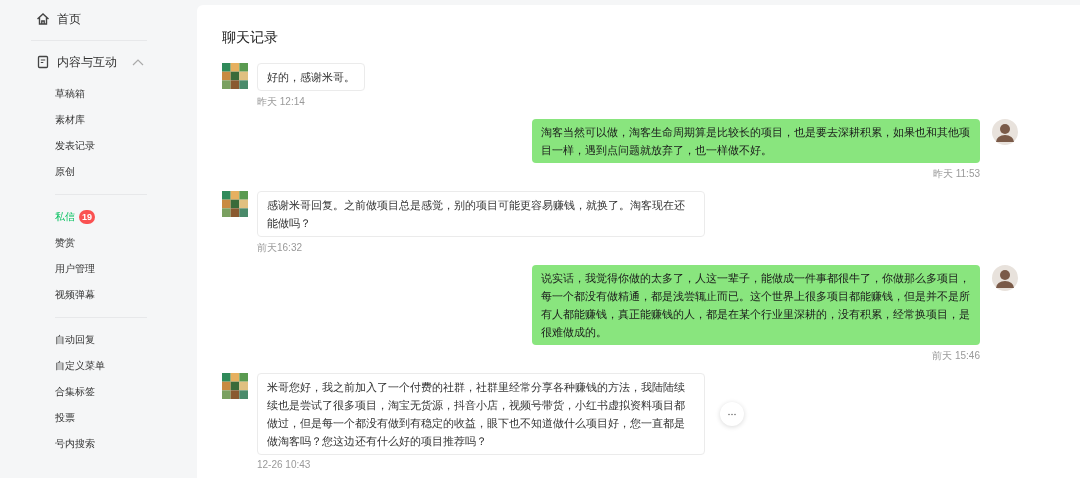  What do you see at coordinates (70, 120) in the screenshot?
I see `nav-item: 素材库` at bounding box center [70, 120].